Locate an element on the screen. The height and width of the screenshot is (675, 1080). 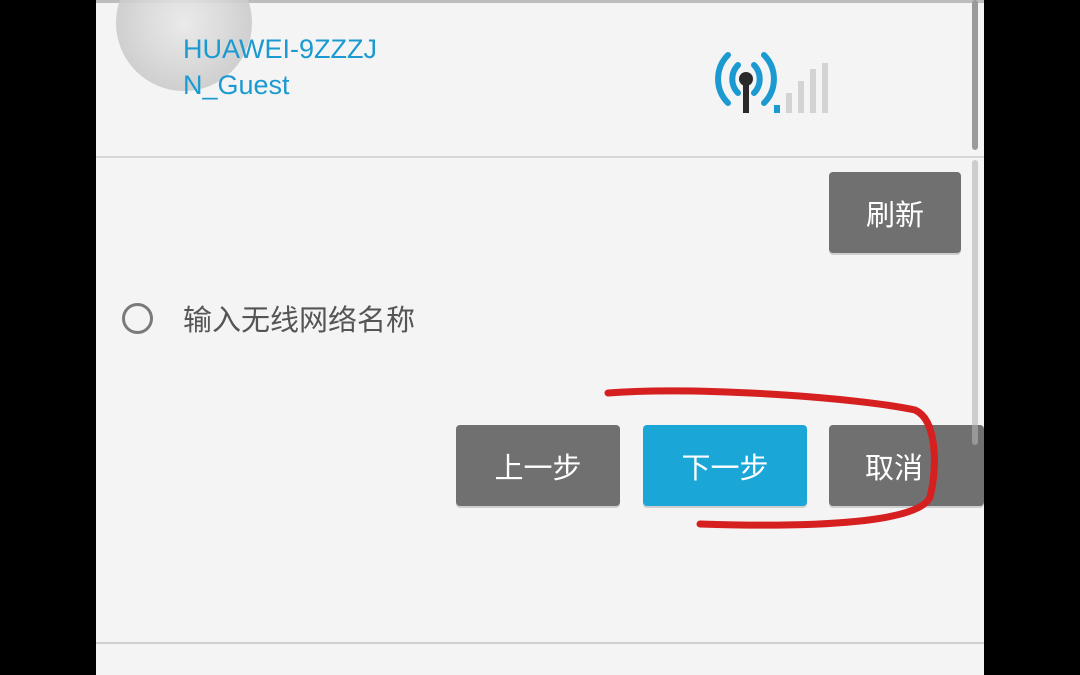
scrollbar-track is located at coordinates (975, 302).